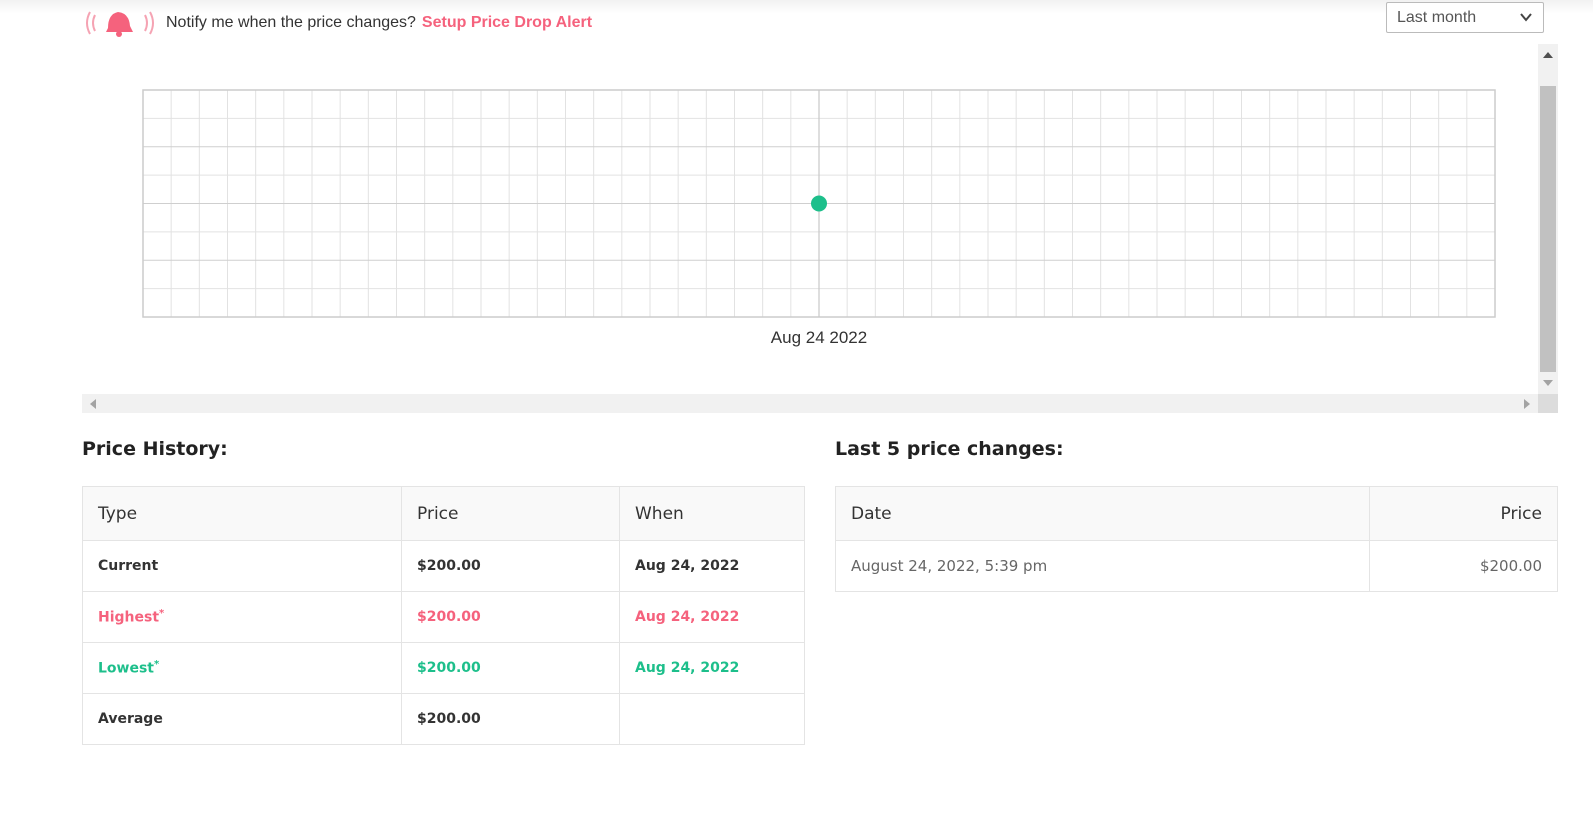 The image size is (1593, 828). What do you see at coordinates (1548, 55) in the screenshot?
I see `scroll-up-icon` at bounding box center [1548, 55].